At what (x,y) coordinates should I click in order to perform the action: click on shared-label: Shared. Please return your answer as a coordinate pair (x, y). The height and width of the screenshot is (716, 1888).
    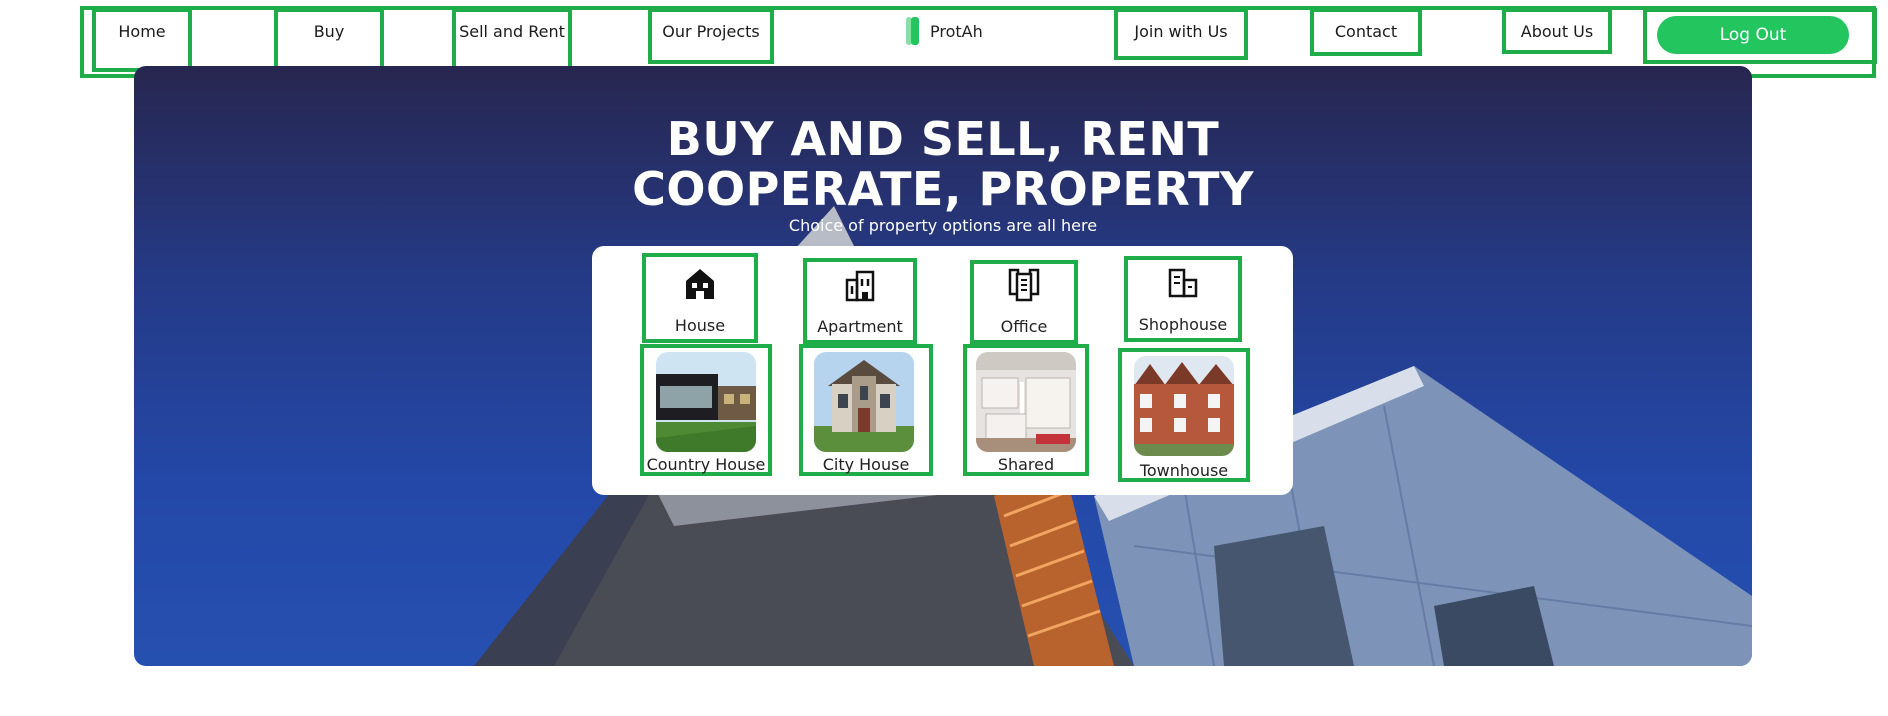
    Looking at the image, I should click on (1026, 464).